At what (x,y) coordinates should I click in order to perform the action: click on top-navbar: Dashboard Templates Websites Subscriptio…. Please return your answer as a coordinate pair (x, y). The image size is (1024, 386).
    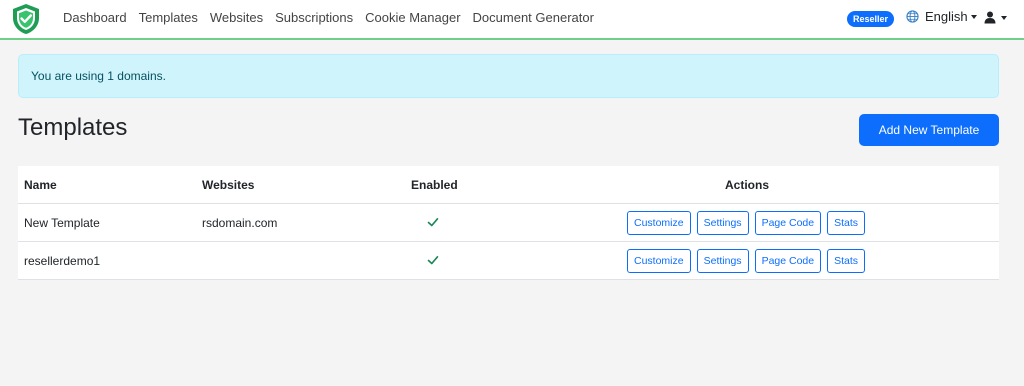
    Looking at the image, I should click on (512, 20).